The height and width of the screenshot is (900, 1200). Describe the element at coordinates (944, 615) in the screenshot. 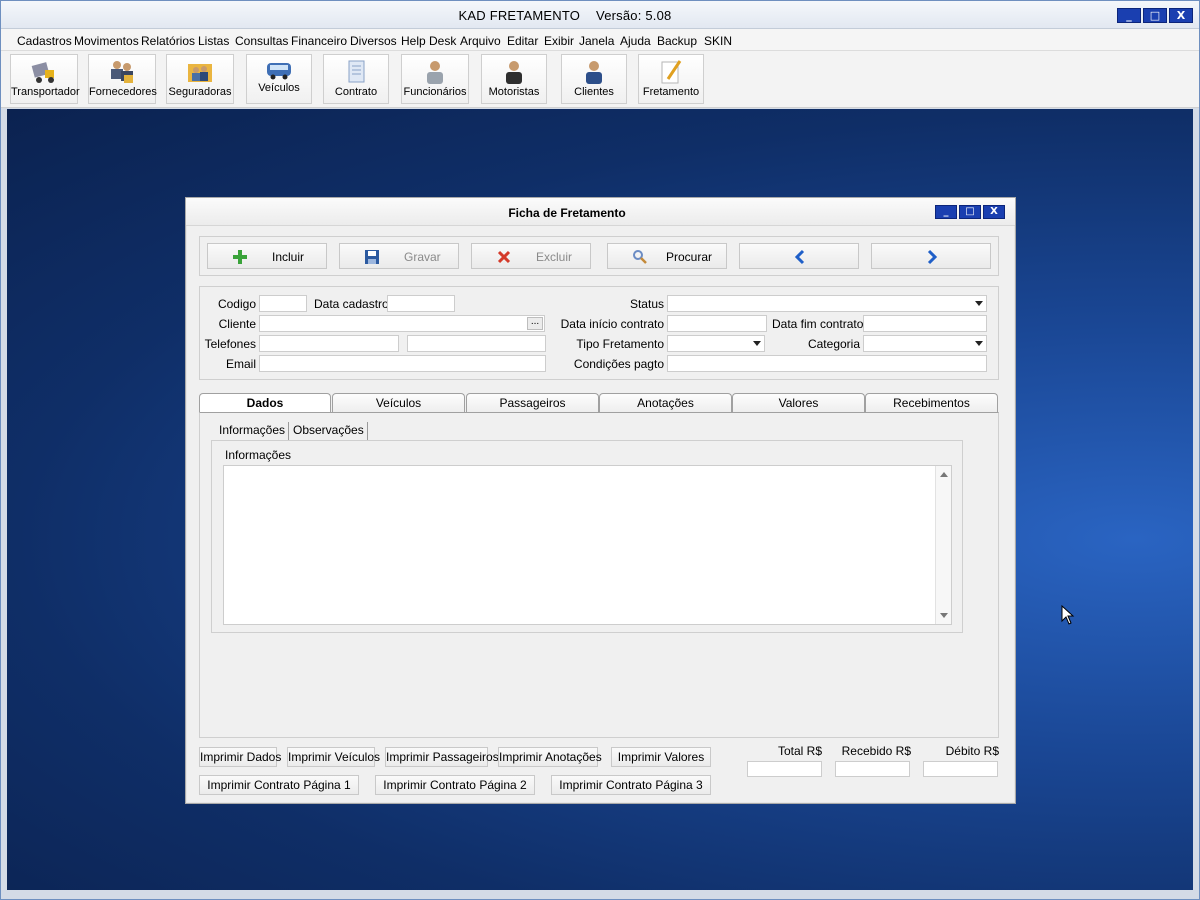

I see `scroll-down-icon` at that location.